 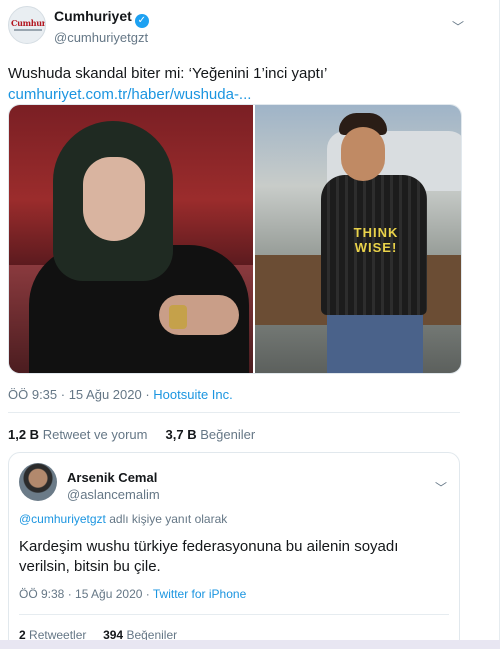 I want to click on replying-to-suffix: adlı kişiye yanıt olarak, so click(x=166, y=519).